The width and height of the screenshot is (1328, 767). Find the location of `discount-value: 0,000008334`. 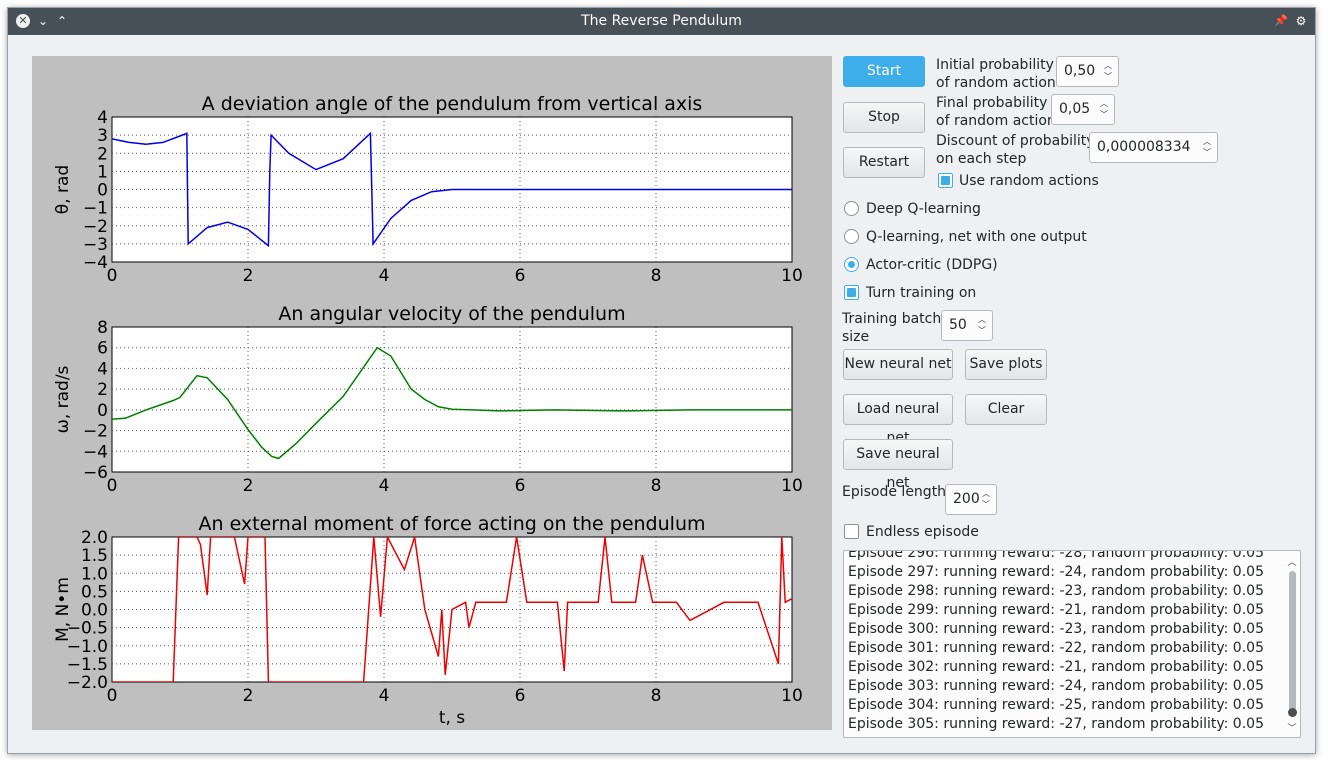

discount-value: 0,000008334 is located at coordinates (1144, 147).